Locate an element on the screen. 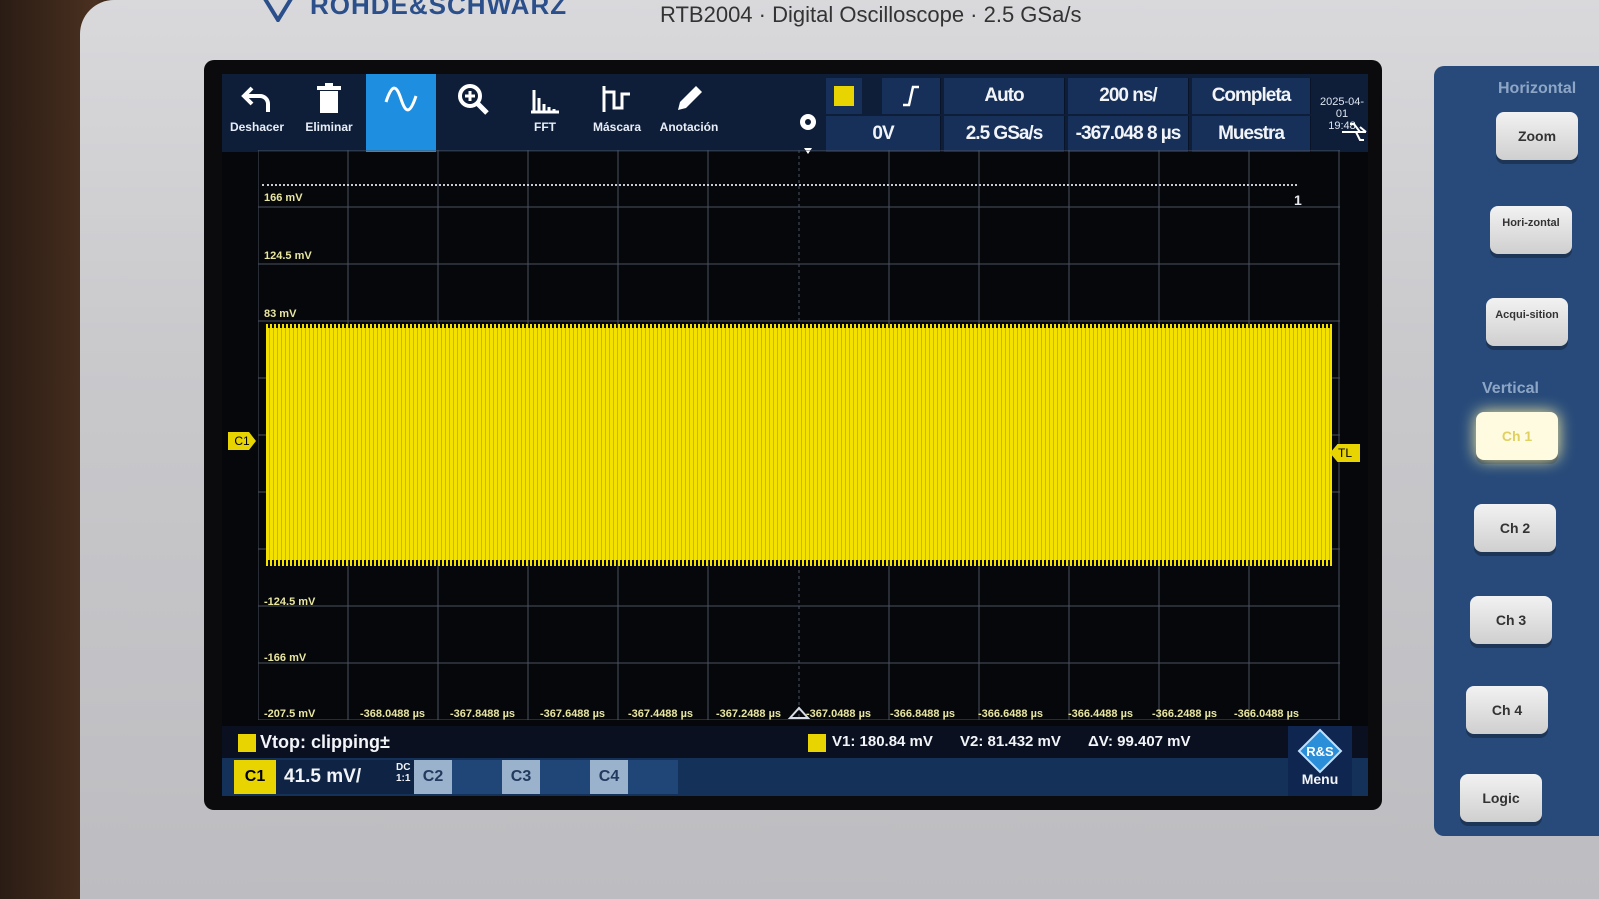 This screenshot has width=1599, height=899. coupling-label: DC is located at coordinates (403, 767).